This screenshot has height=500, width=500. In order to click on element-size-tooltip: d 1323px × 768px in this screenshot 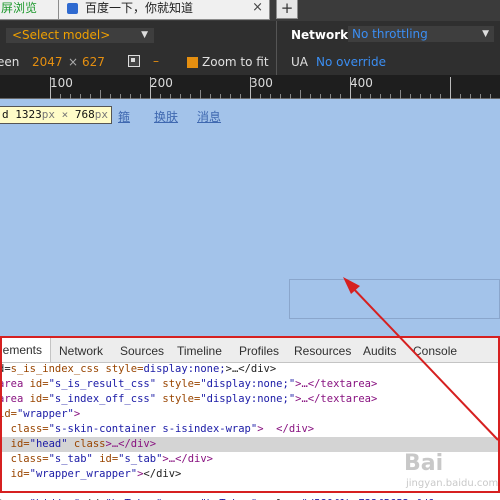, I will do `click(56, 115)`.